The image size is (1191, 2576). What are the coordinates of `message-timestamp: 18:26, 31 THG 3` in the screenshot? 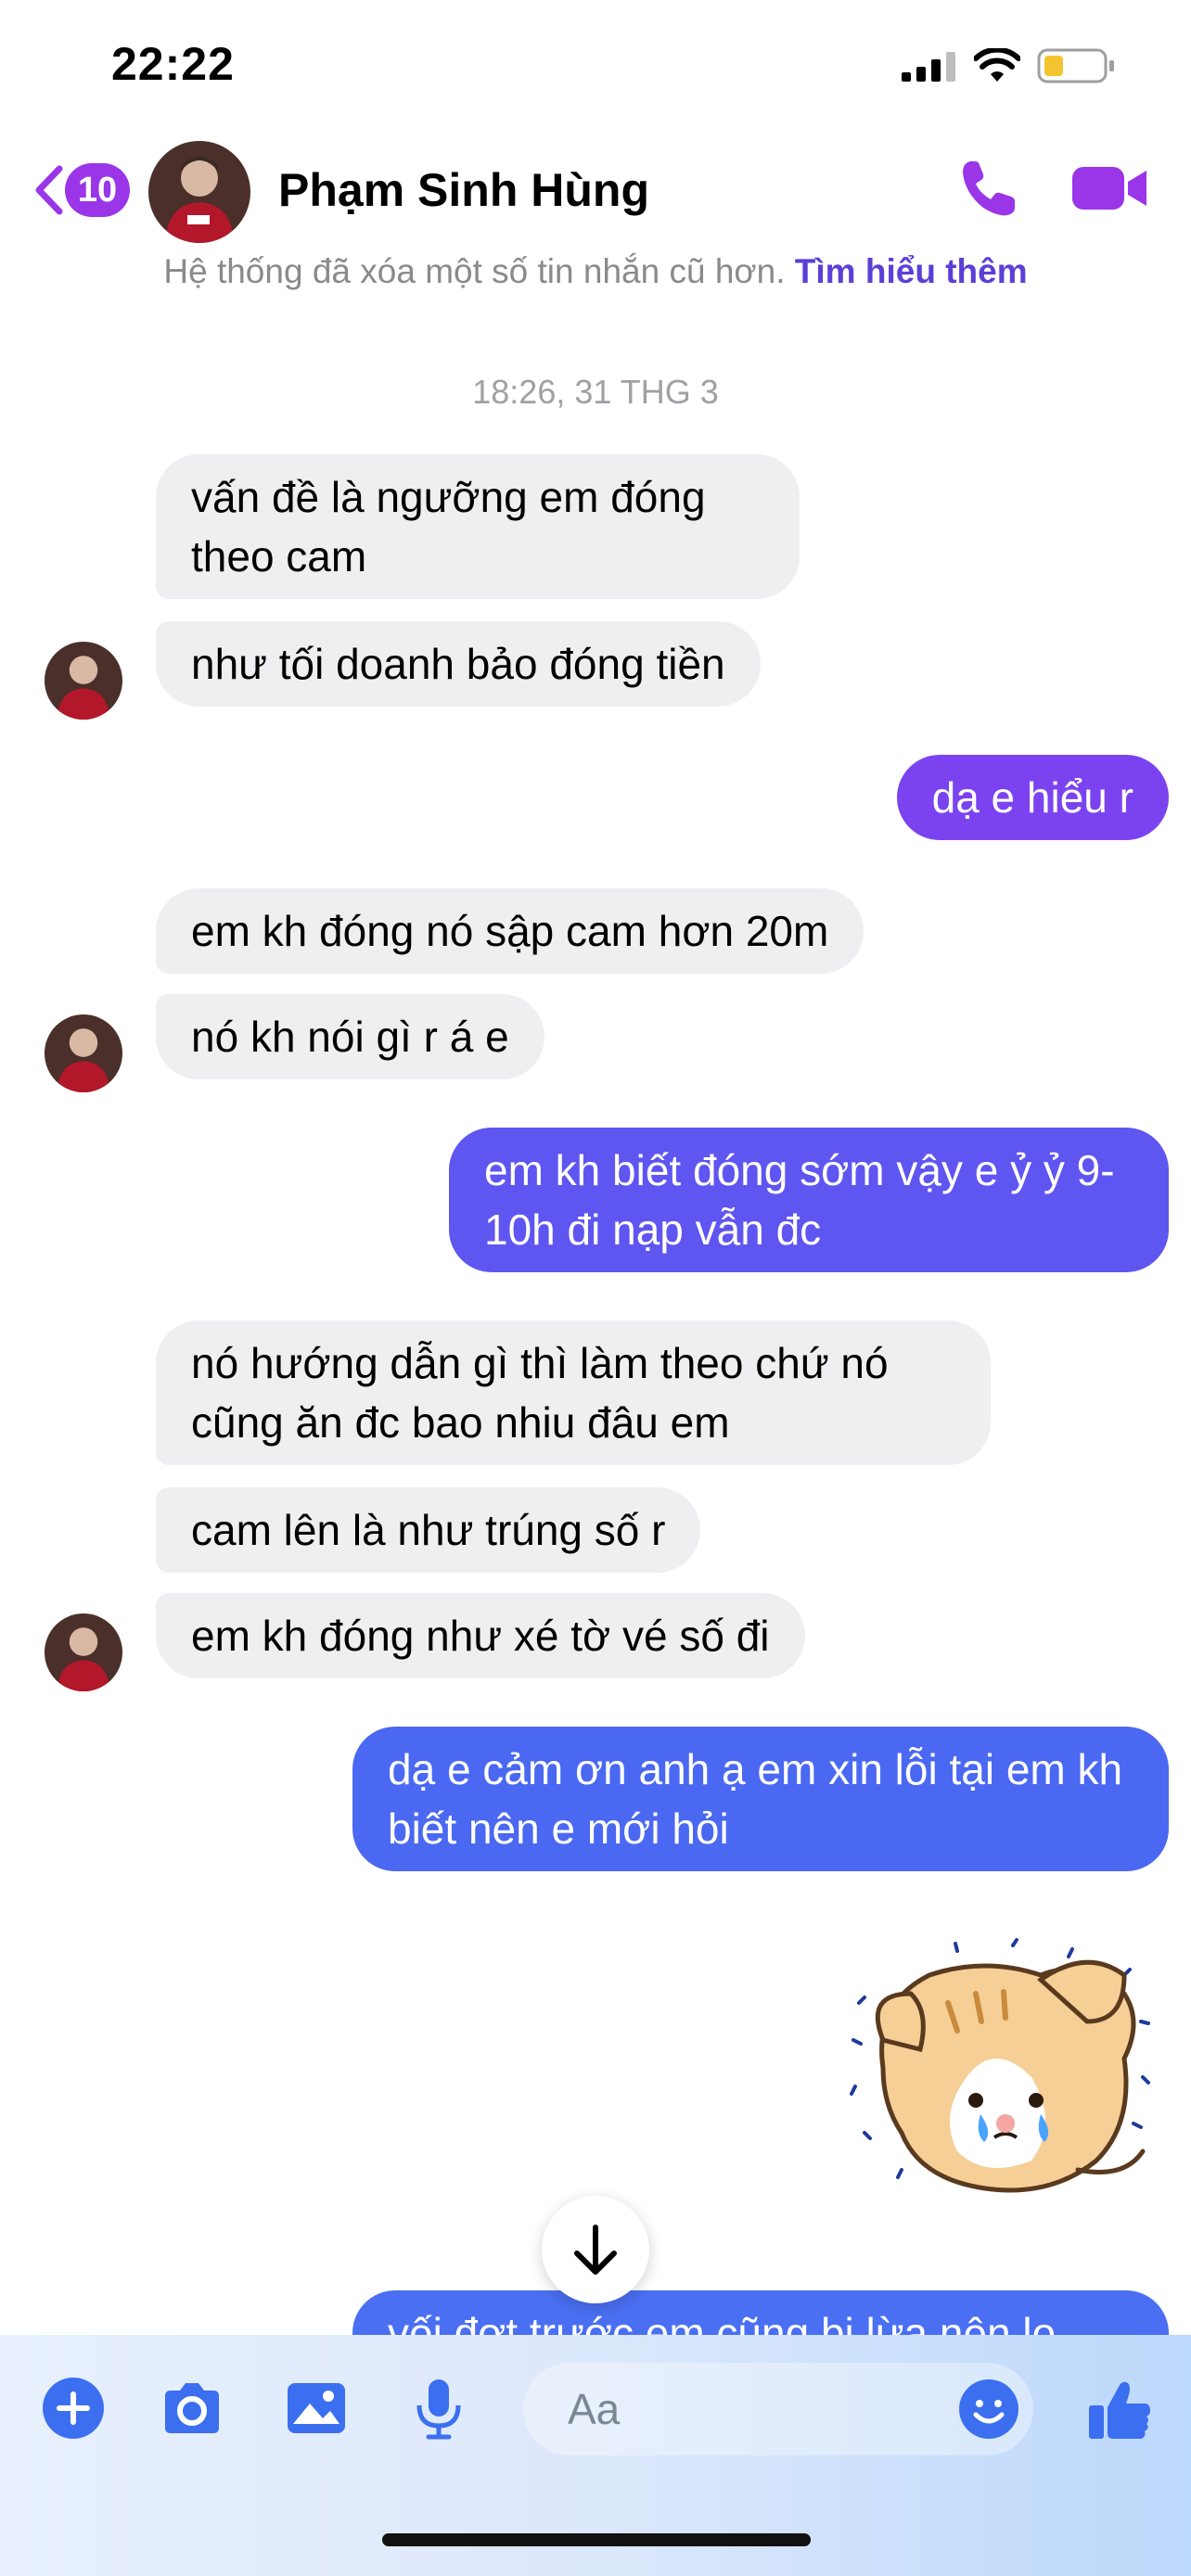 It's located at (595, 392).